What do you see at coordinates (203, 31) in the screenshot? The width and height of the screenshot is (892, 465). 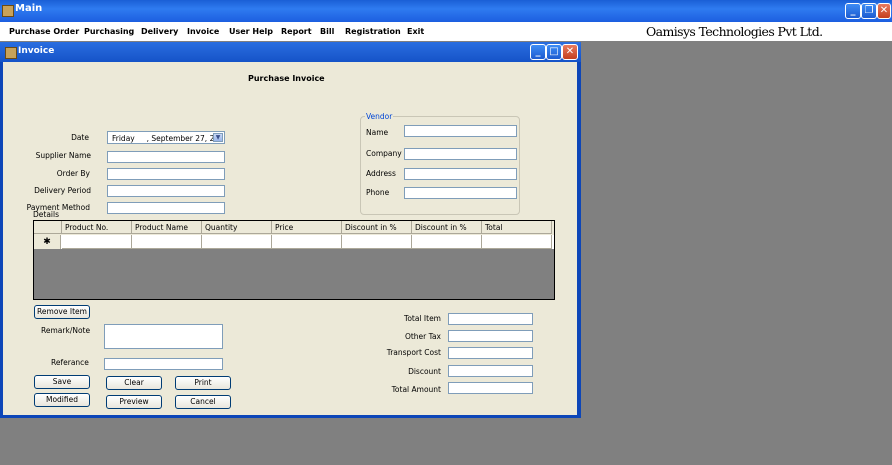 I see `menu-invoice: Invoice` at bounding box center [203, 31].